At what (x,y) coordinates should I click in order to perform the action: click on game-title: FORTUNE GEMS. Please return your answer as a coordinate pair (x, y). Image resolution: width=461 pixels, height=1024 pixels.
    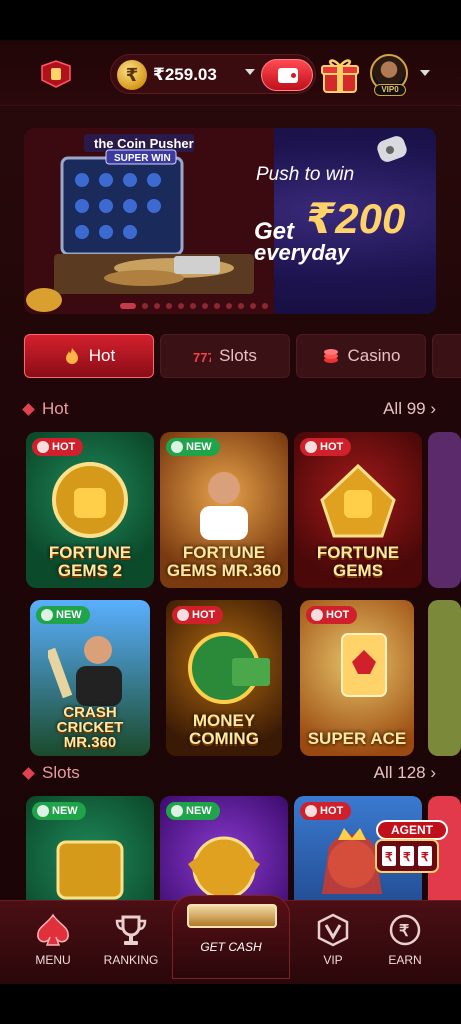
    Looking at the image, I should click on (358, 561).